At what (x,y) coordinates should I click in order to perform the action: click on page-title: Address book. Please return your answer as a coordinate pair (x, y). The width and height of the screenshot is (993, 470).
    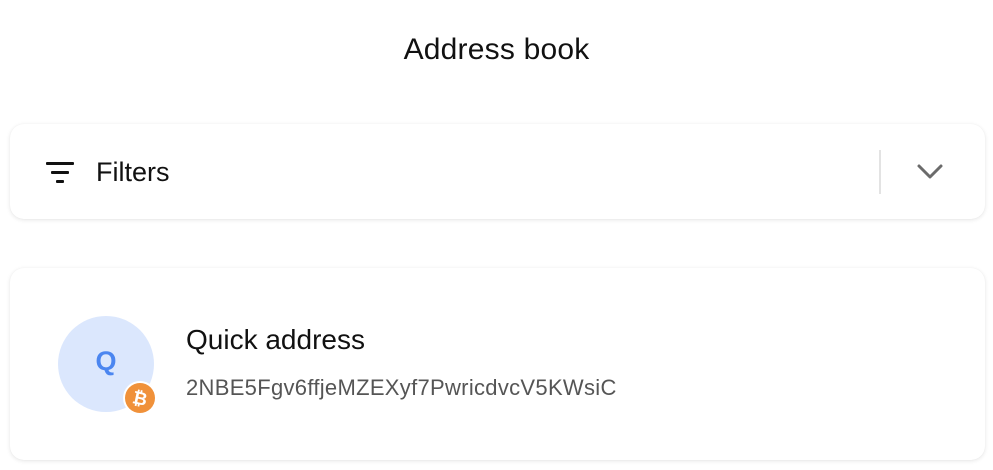
    Looking at the image, I should click on (496, 49).